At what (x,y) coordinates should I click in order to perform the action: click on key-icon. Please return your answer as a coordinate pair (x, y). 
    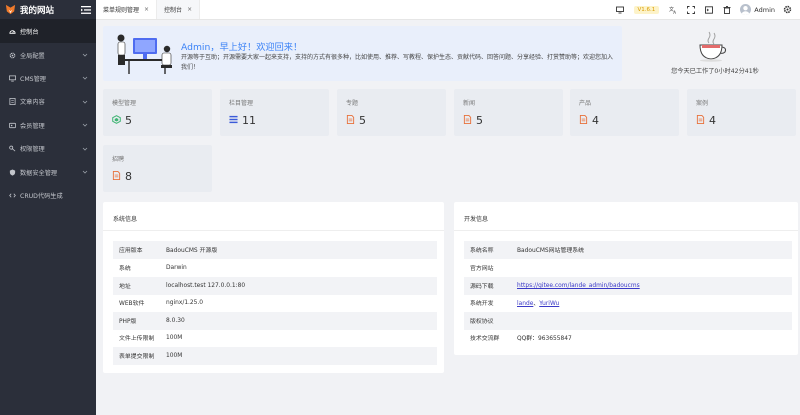
    Looking at the image, I should click on (12, 149).